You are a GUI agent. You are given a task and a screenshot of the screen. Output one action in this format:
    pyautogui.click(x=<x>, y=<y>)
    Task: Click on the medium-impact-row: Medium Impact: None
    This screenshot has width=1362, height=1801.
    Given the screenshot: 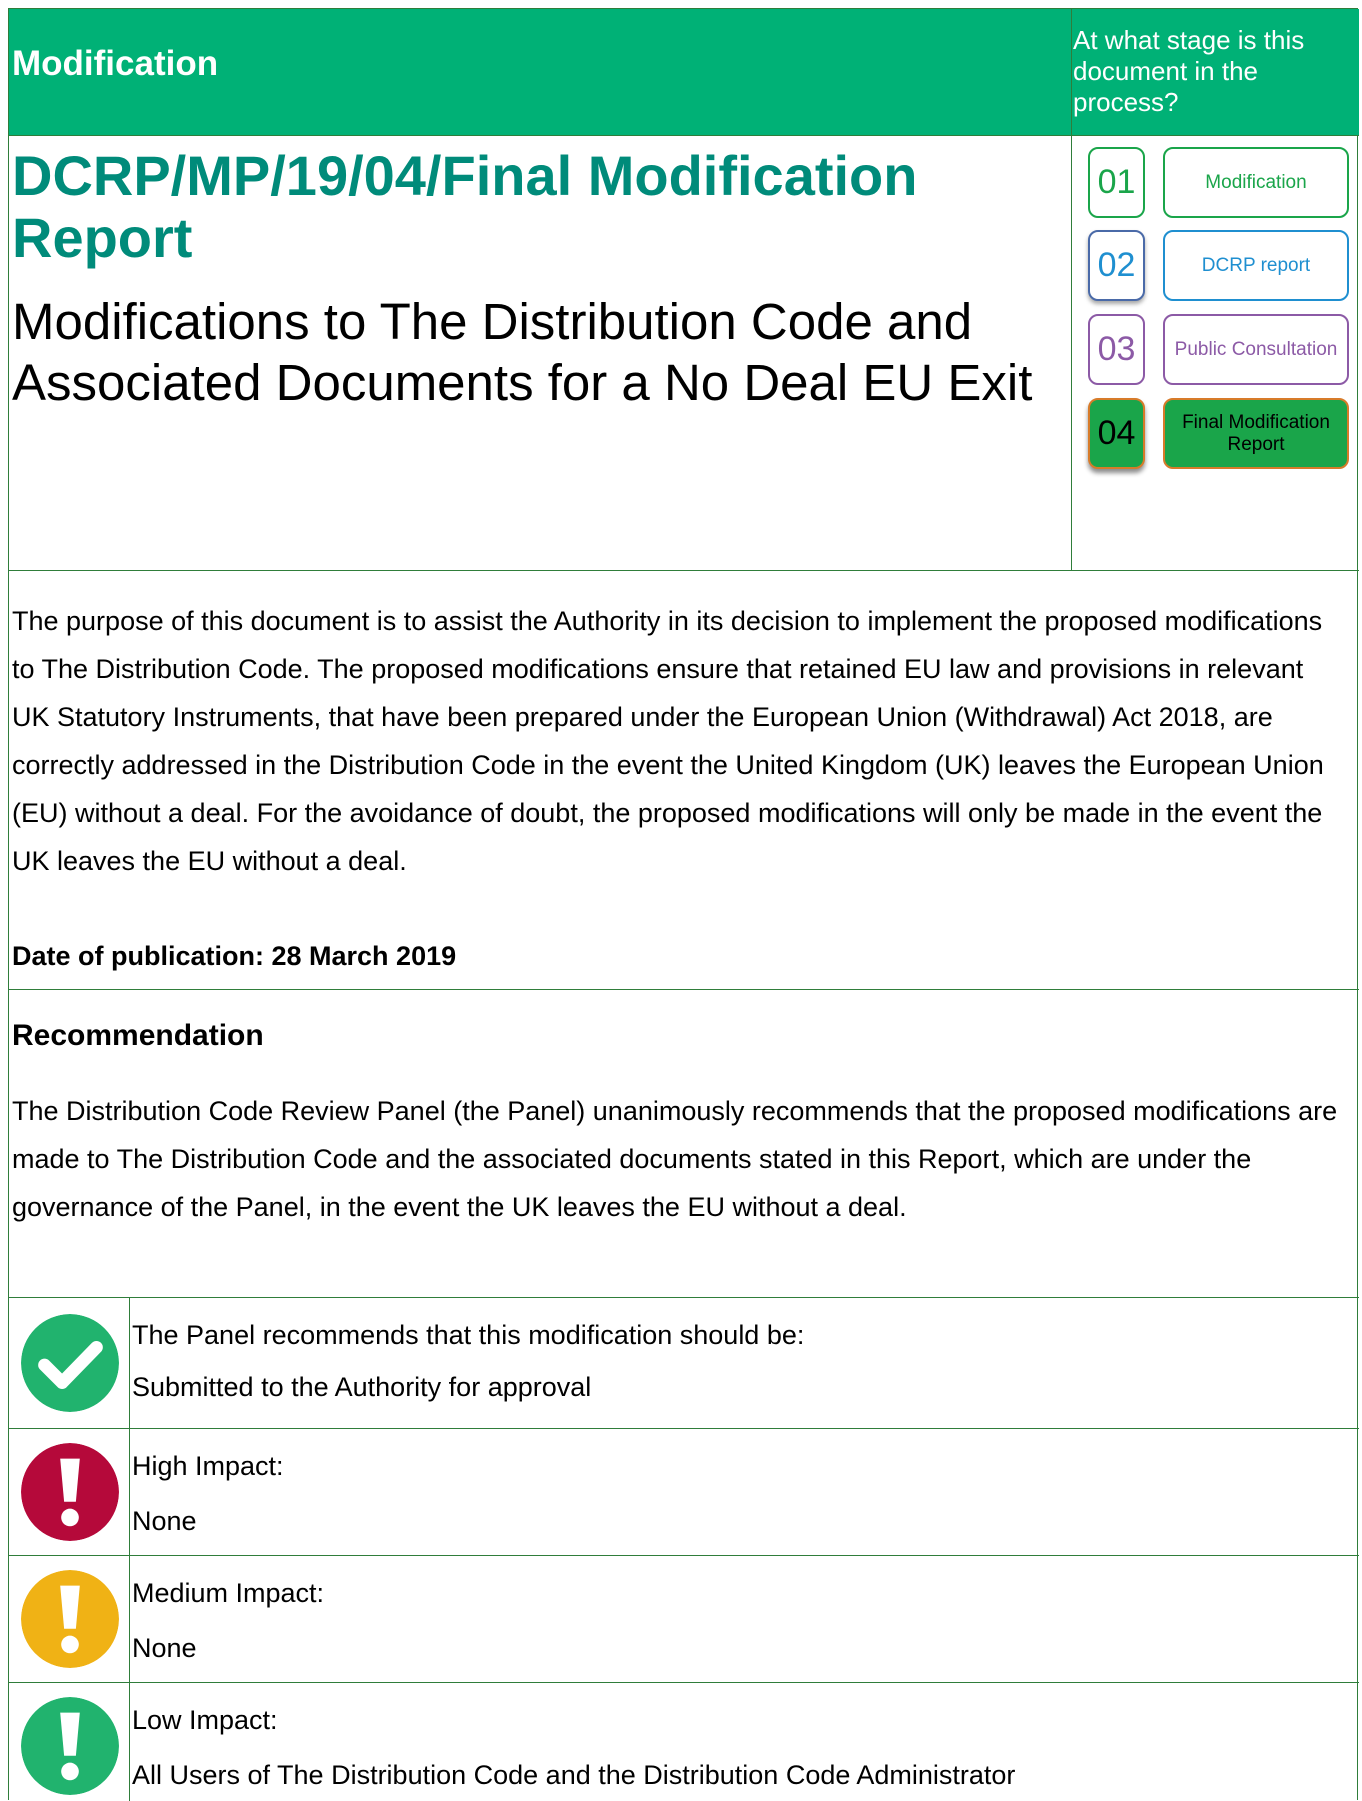 What is the action you would take?
    pyautogui.click(x=684, y=1618)
    